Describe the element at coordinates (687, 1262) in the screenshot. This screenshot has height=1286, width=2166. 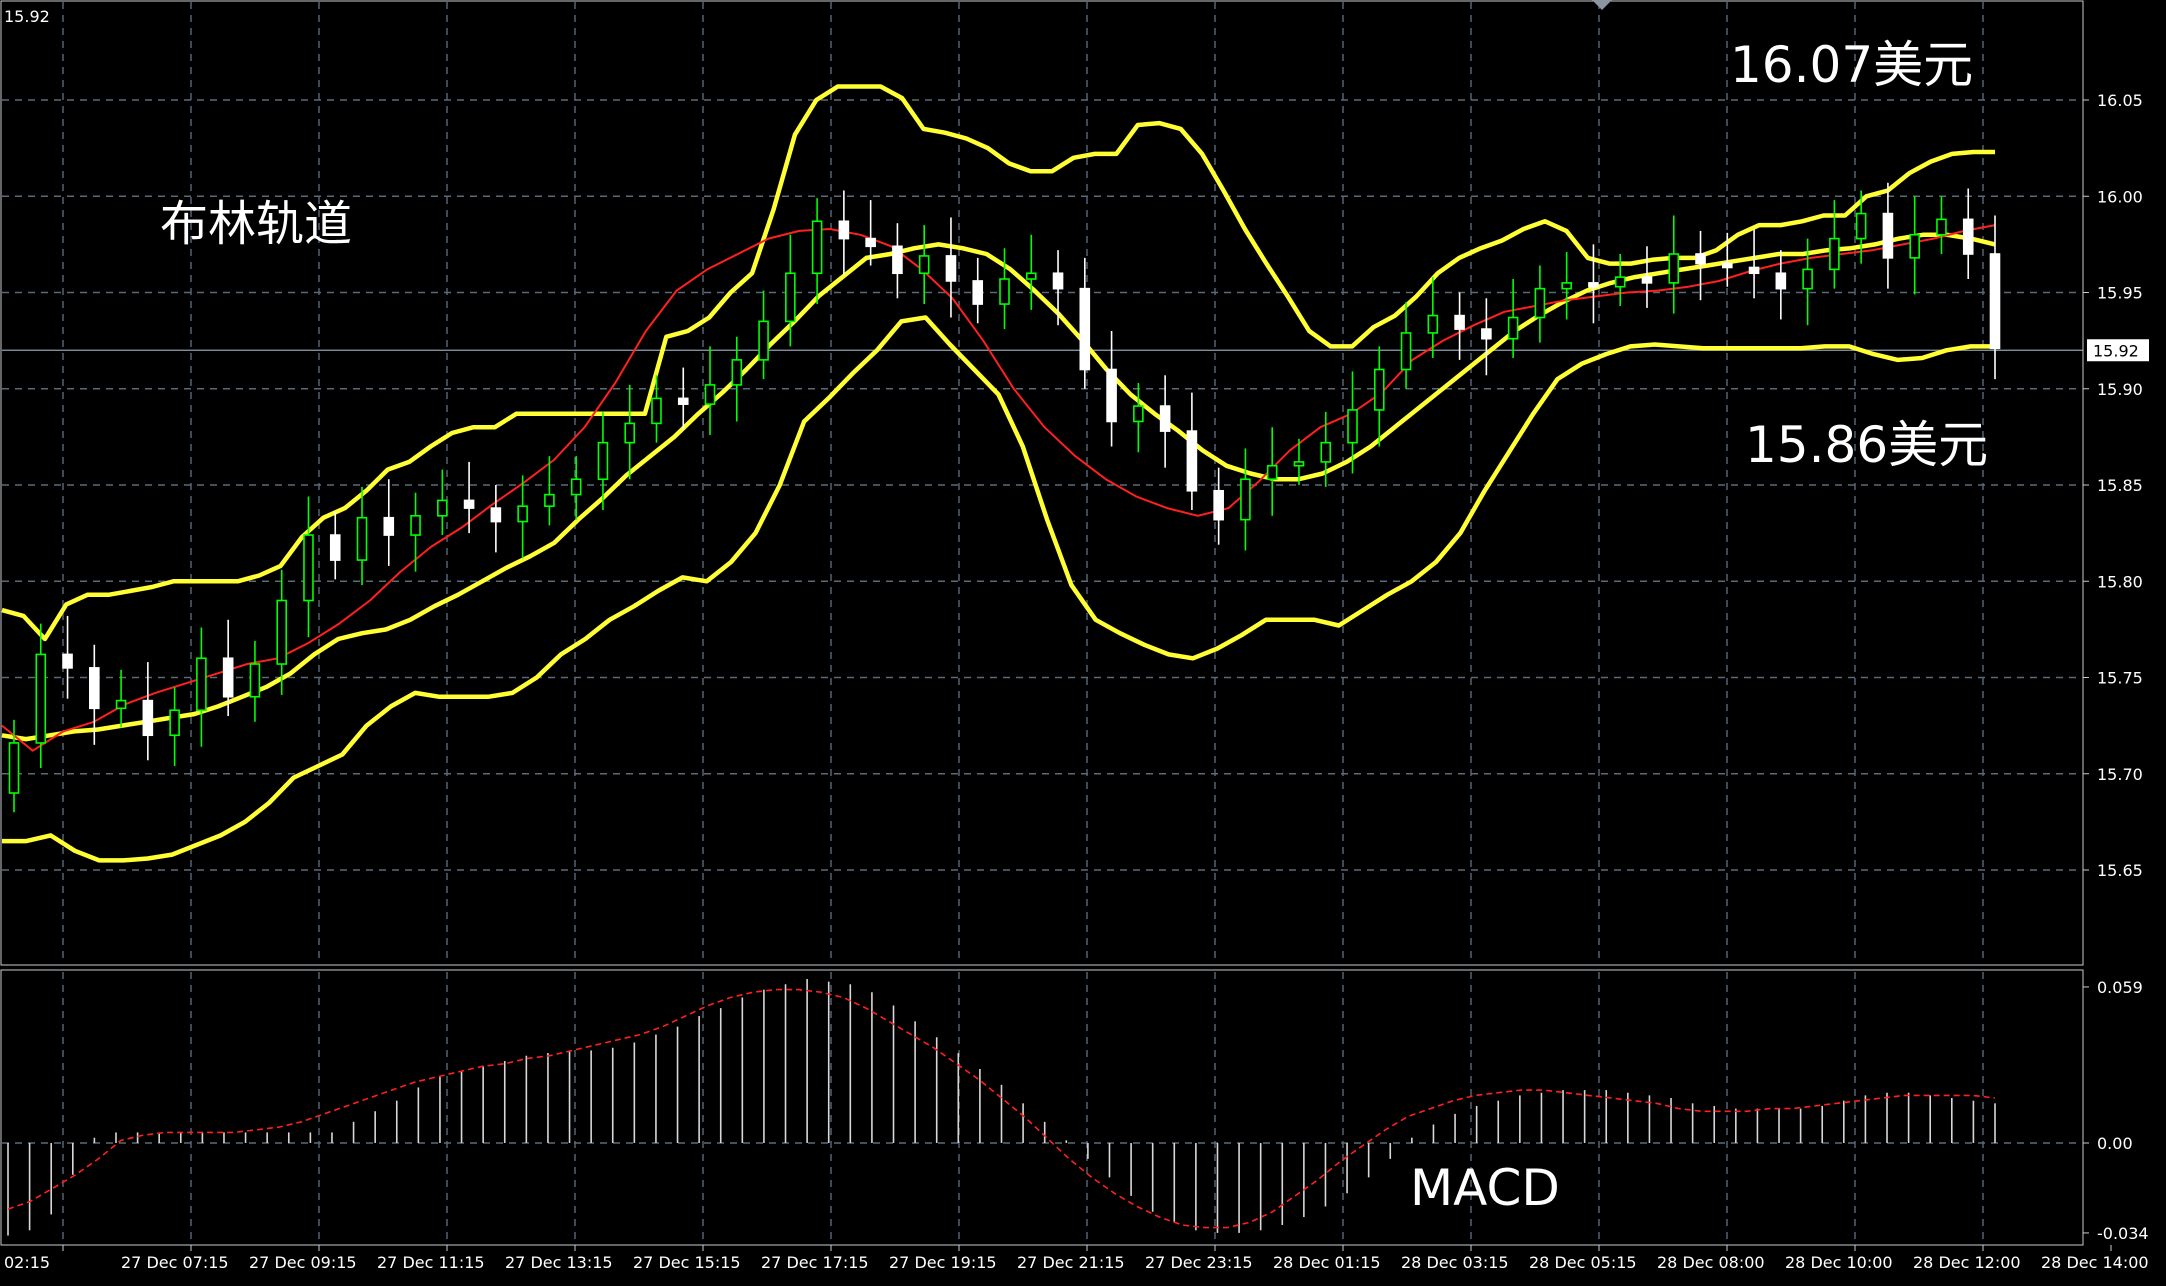
I see `x-tick-label: 27 Dec 15:15` at that location.